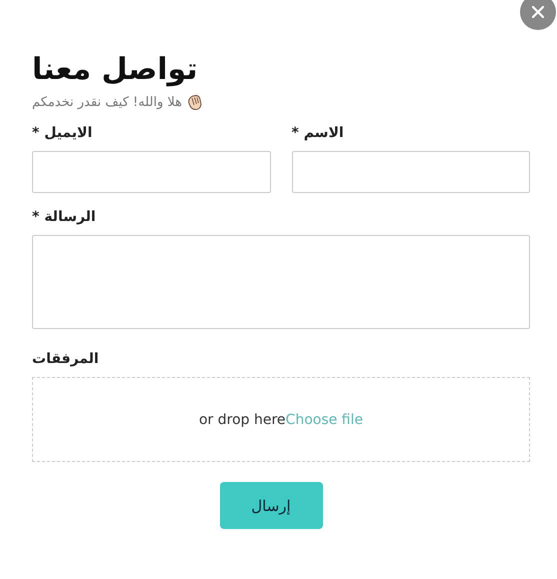 This screenshot has width=557, height=579. Describe the element at coordinates (115, 70) in the screenshot. I see `form-title: تواصل معنا` at that location.